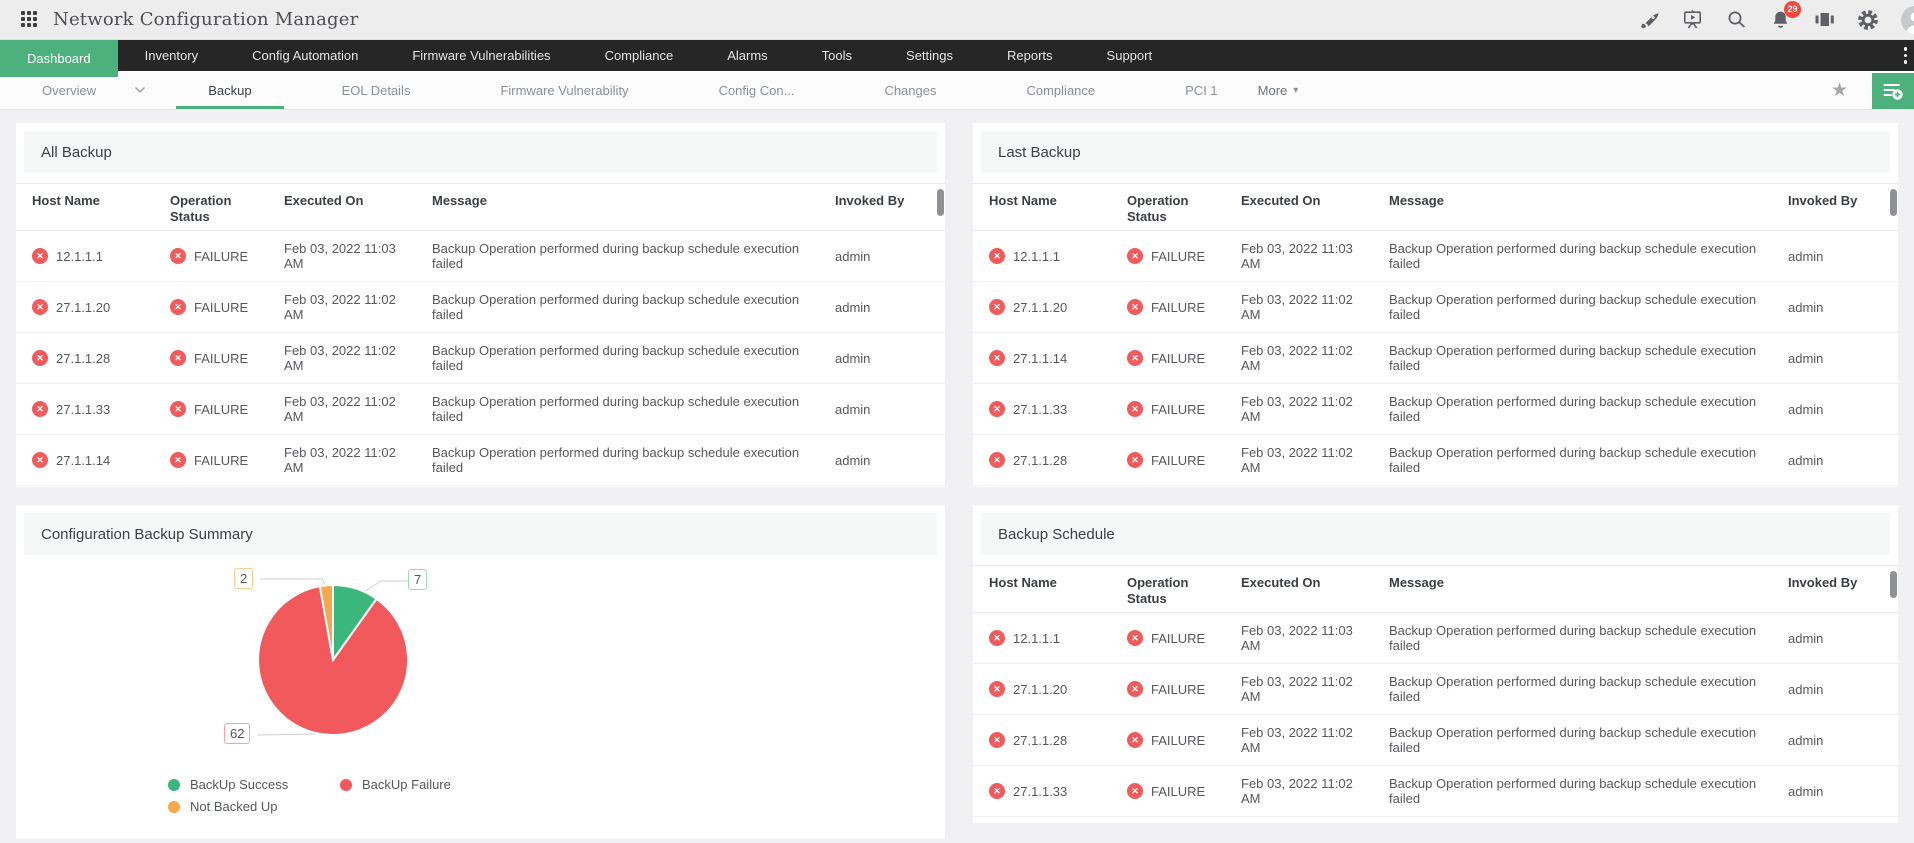 Image resolution: width=1914 pixels, height=843 pixels. What do you see at coordinates (1060, 90) in the screenshot?
I see `tab-compliance: Compliance` at bounding box center [1060, 90].